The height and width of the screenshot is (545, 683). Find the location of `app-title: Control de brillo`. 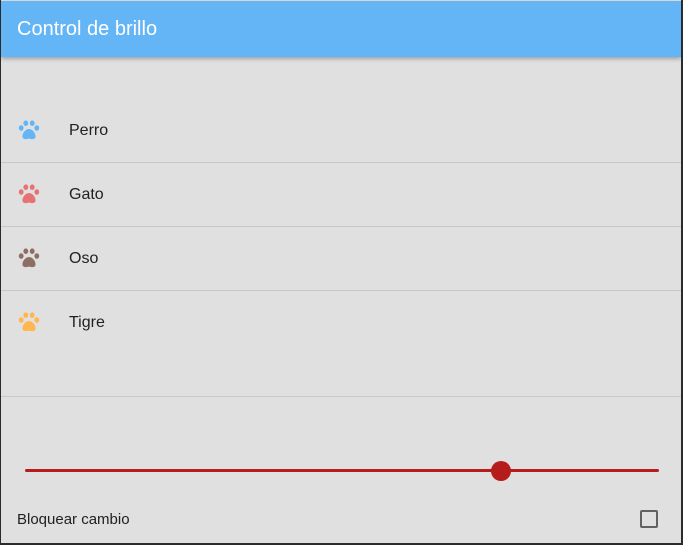

app-title: Control de brillo is located at coordinates (87, 28).